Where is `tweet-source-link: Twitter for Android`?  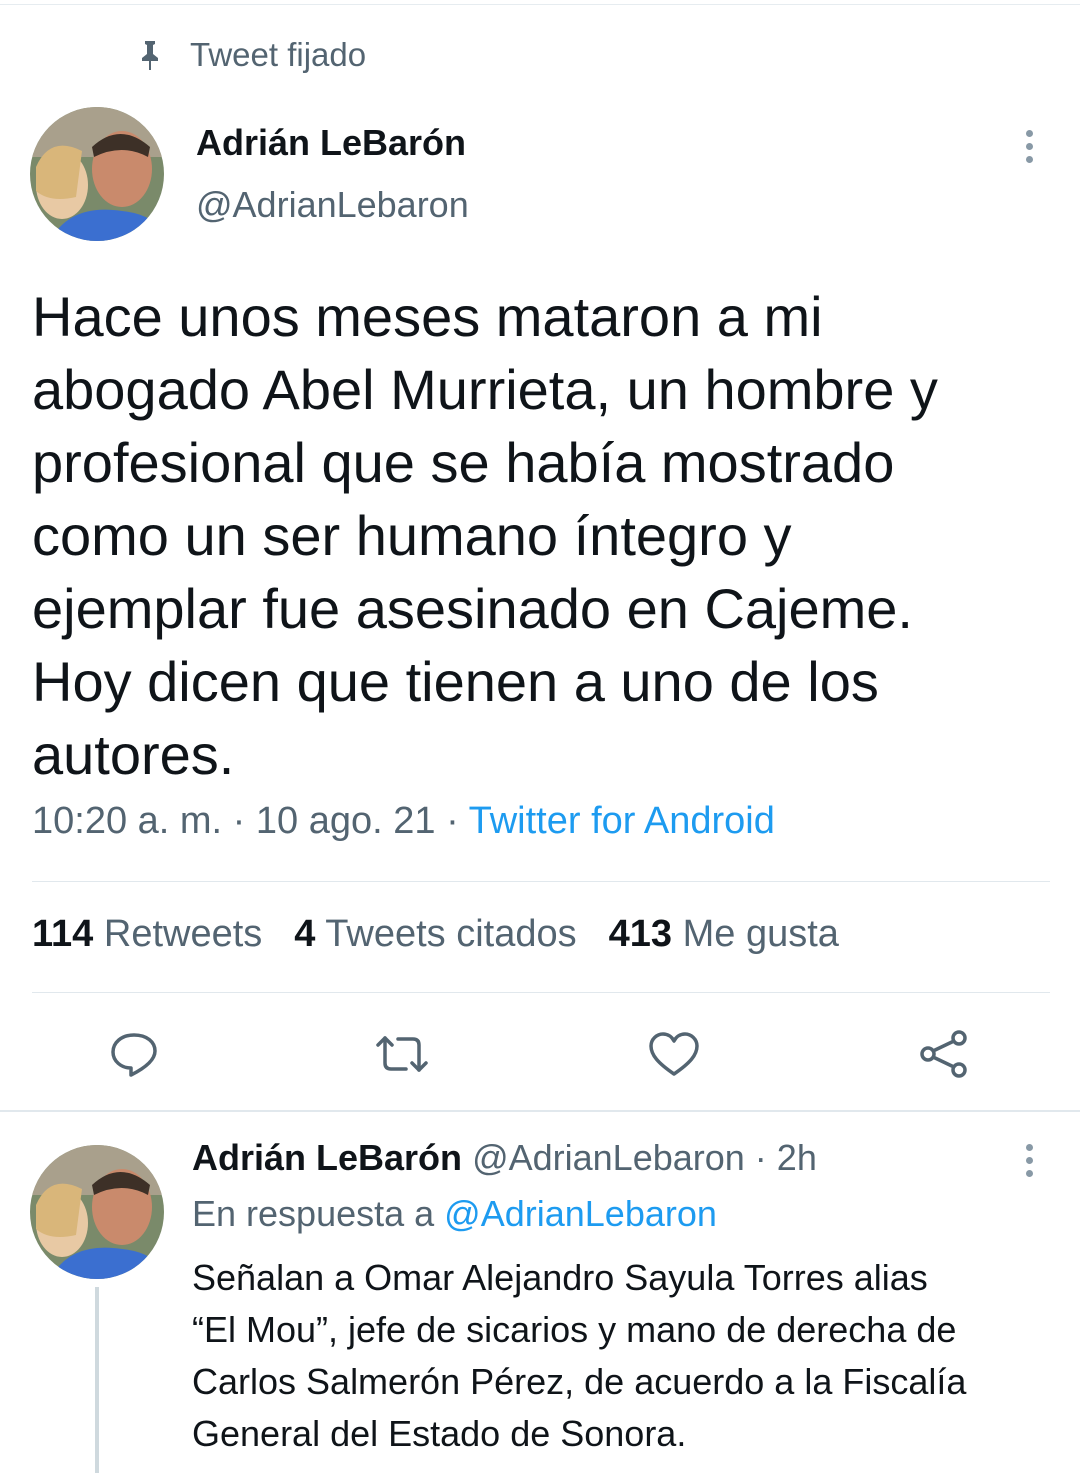
tweet-source-link: Twitter for Android is located at coordinates (622, 821).